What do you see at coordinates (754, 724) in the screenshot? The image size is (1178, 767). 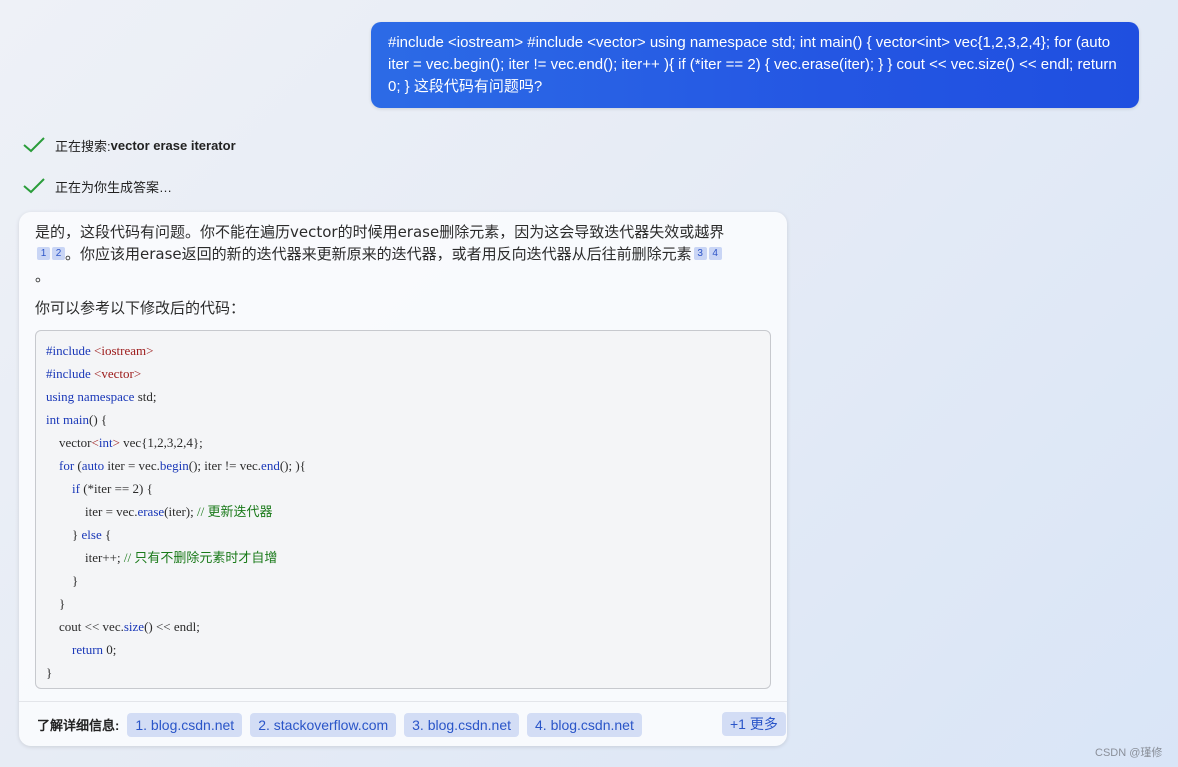 I see `more-sources-button: +1 更多` at bounding box center [754, 724].